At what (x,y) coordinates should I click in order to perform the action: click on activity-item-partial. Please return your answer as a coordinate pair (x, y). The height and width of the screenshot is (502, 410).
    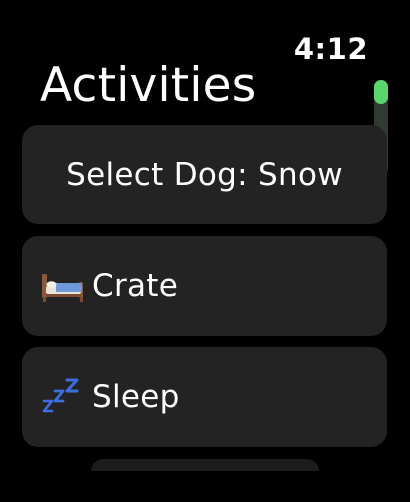
    Looking at the image, I should click on (205, 465).